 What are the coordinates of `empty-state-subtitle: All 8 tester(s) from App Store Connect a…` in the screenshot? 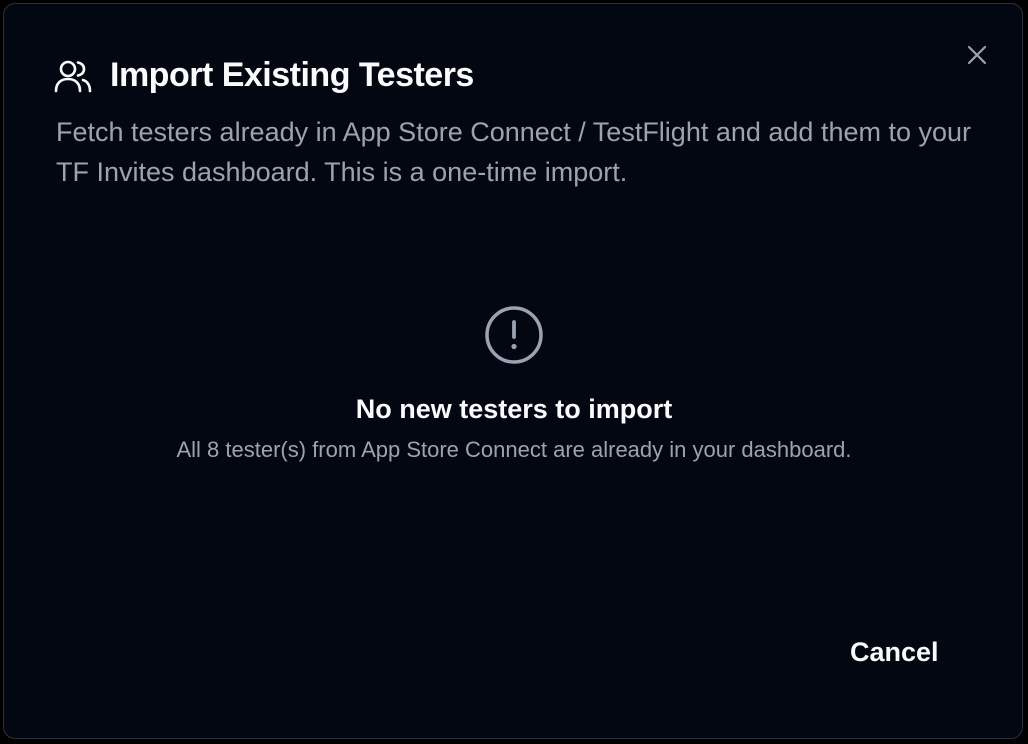 It's located at (514, 449).